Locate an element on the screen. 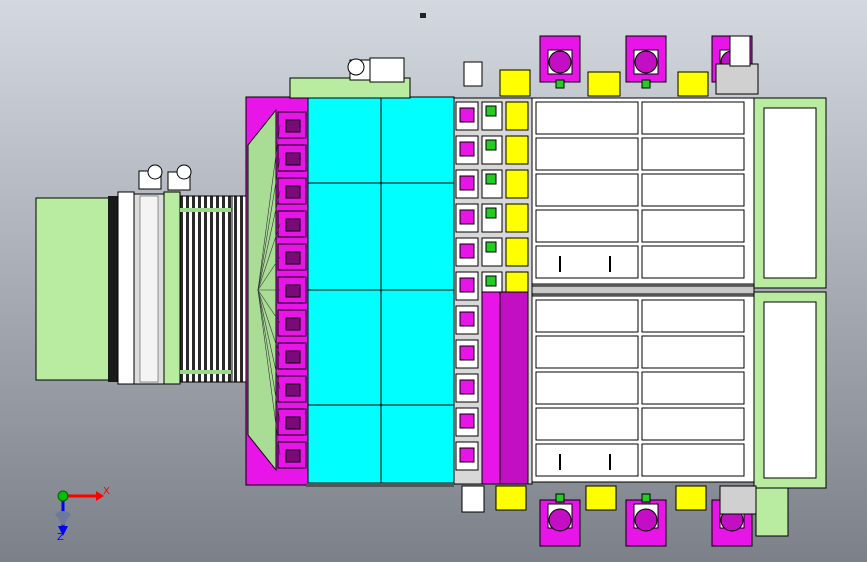 The height and width of the screenshot is (562, 867). origin-mark is located at coordinates (423, 15).